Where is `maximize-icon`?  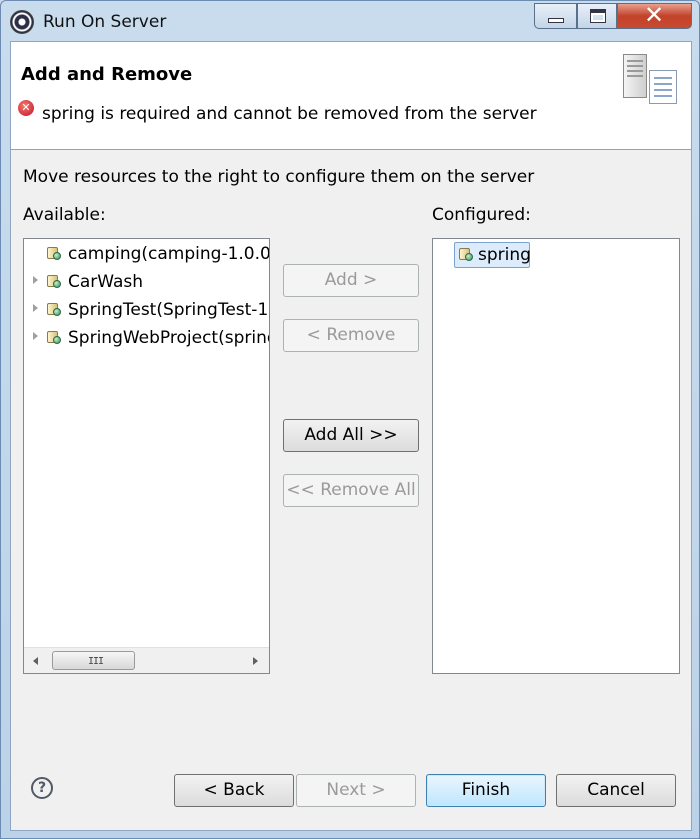 maximize-icon is located at coordinates (598, 16).